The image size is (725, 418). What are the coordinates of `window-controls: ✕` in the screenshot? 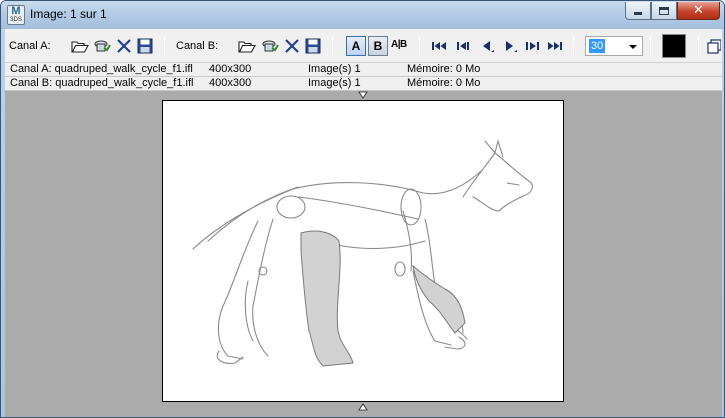 It's located at (672, 11).